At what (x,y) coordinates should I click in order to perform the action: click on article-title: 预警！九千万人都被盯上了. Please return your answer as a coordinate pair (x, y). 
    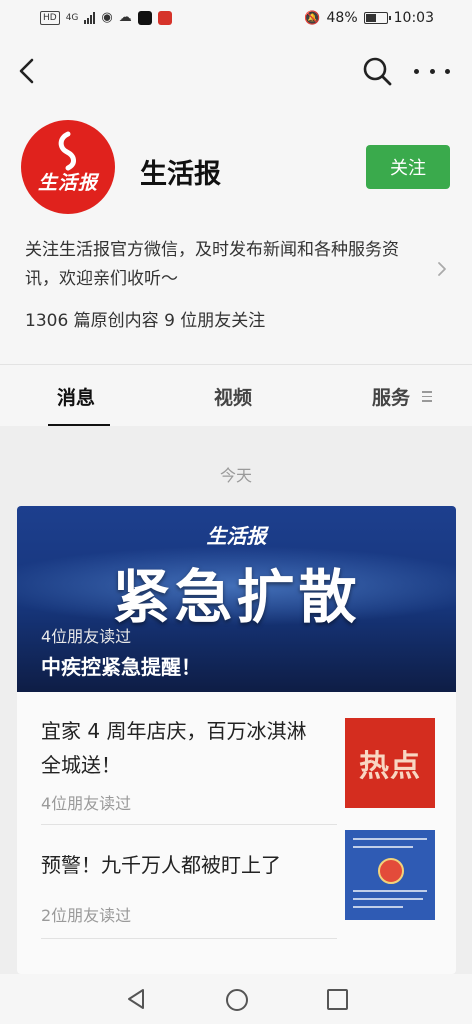
    Looking at the image, I should click on (161, 865).